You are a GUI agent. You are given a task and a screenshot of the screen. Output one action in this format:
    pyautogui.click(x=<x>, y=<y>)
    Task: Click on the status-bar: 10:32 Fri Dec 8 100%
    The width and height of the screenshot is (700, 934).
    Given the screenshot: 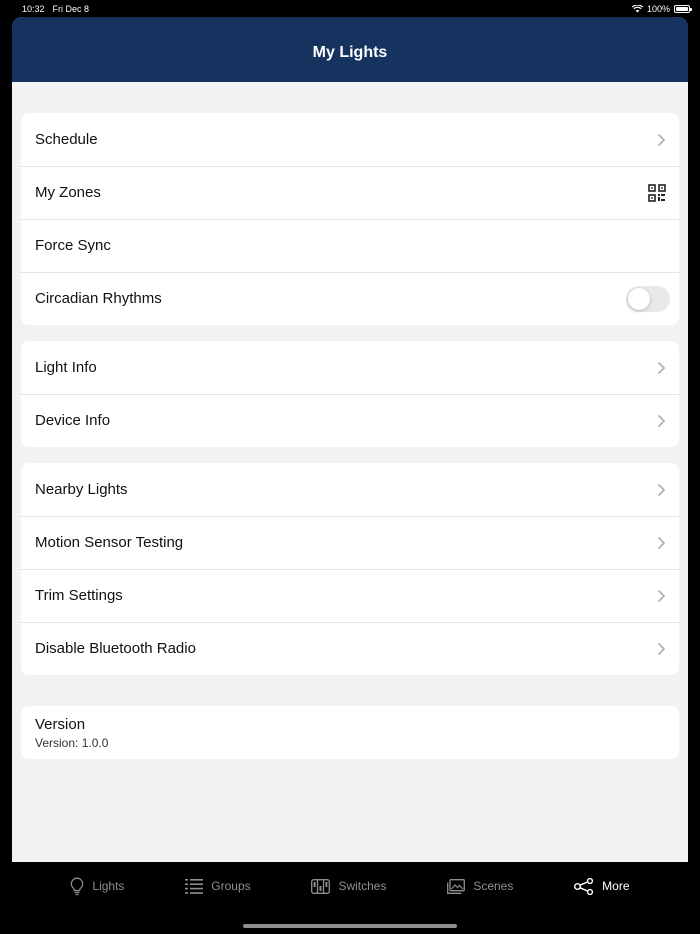 What is the action you would take?
    pyautogui.click(x=350, y=8)
    